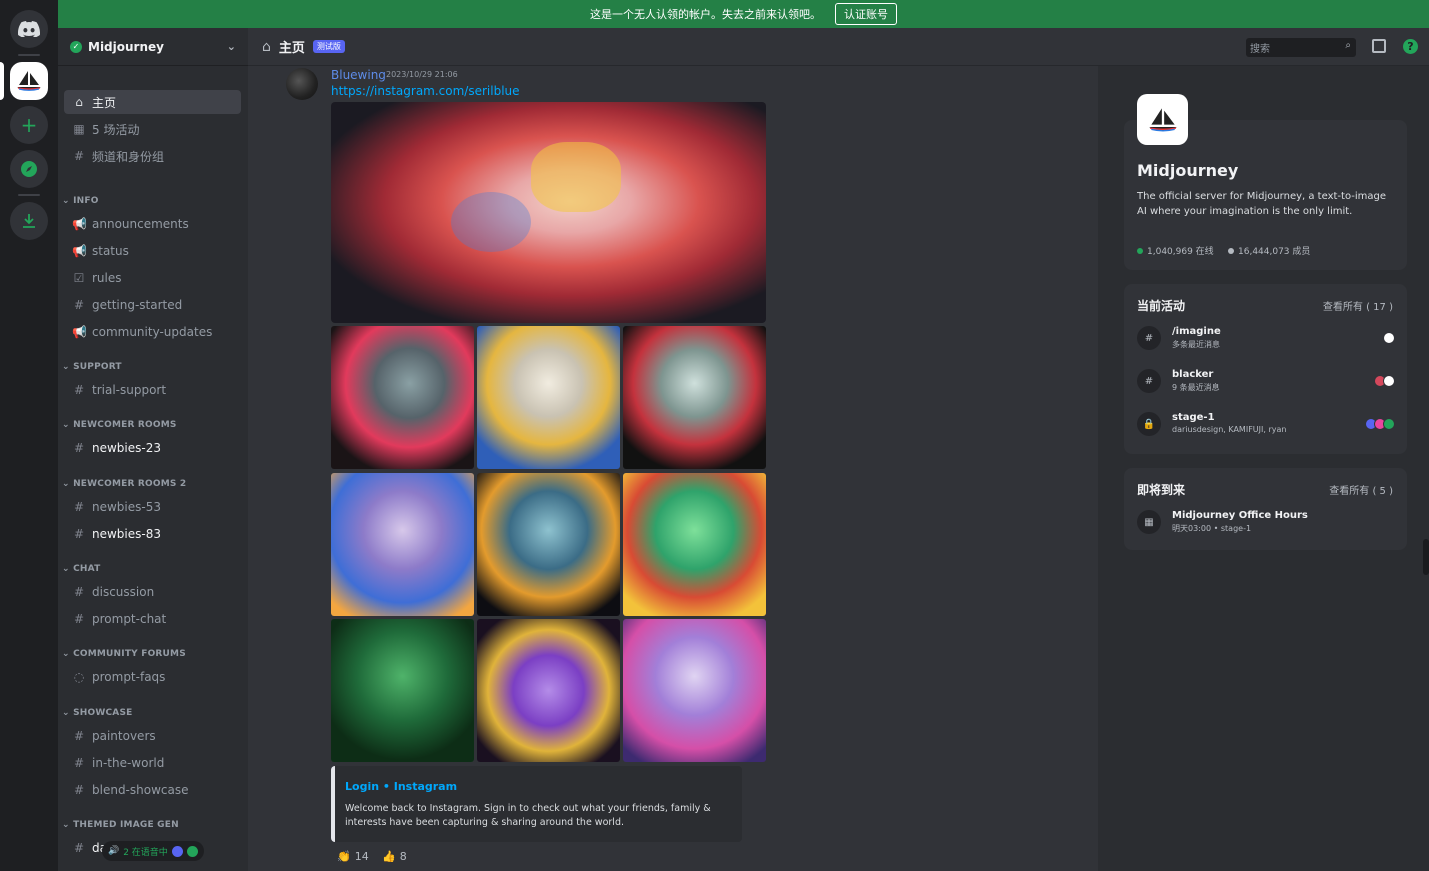  I want to click on speaker-icon: 🔊, so click(114, 851).